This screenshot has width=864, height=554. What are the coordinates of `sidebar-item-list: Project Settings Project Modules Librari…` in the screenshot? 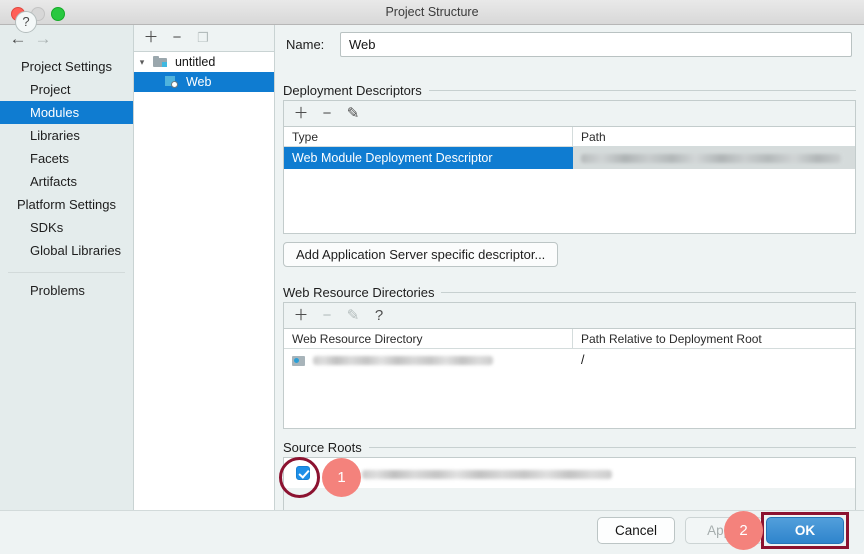 It's located at (66, 178).